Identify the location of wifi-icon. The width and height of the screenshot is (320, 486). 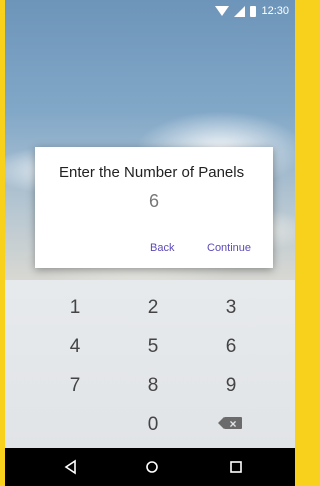
(222, 11).